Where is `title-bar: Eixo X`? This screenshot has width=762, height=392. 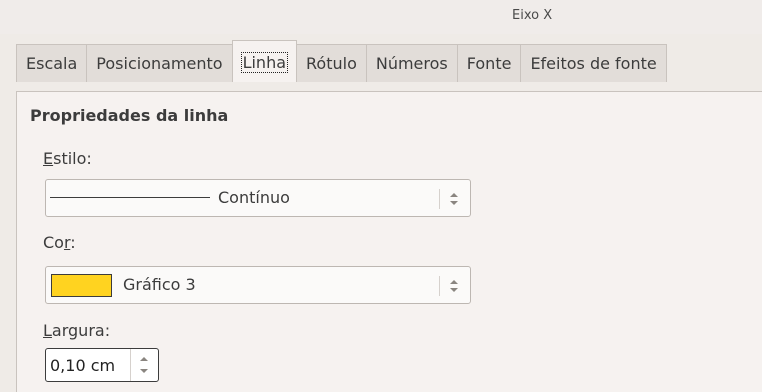 title-bar: Eixo X is located at coordinates (381, 17).